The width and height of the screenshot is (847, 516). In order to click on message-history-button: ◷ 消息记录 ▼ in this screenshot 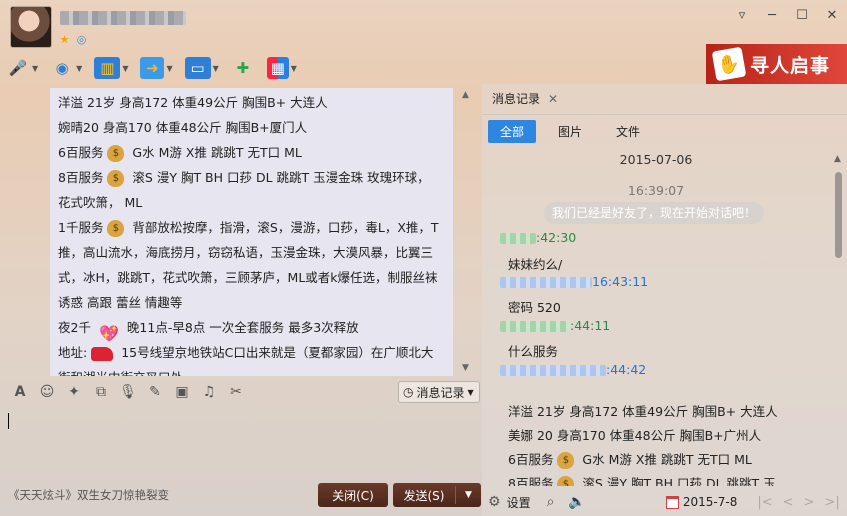, I will do `click(439, 392)`.